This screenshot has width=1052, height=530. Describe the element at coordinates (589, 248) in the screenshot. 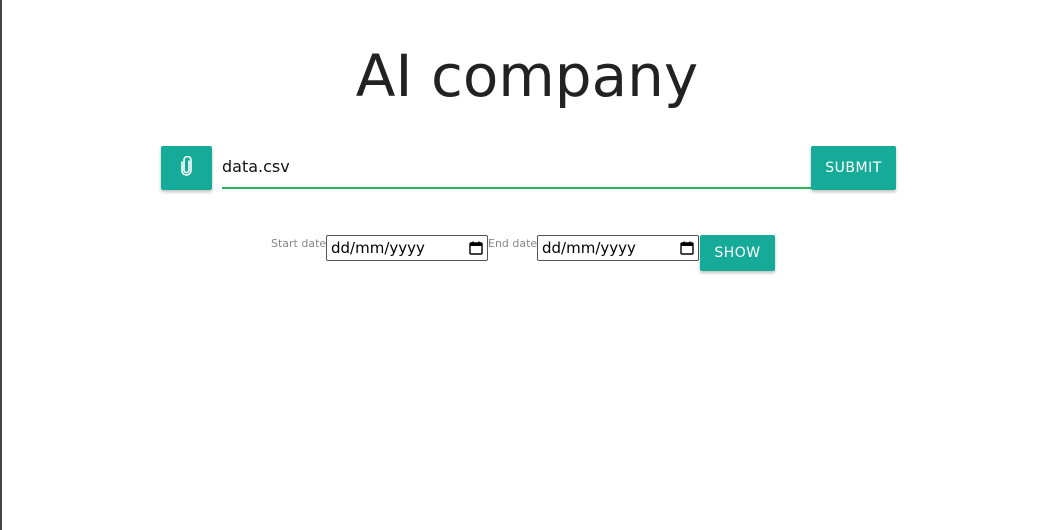

I see `end-date-value: dd/mm/yyyy` at that location.